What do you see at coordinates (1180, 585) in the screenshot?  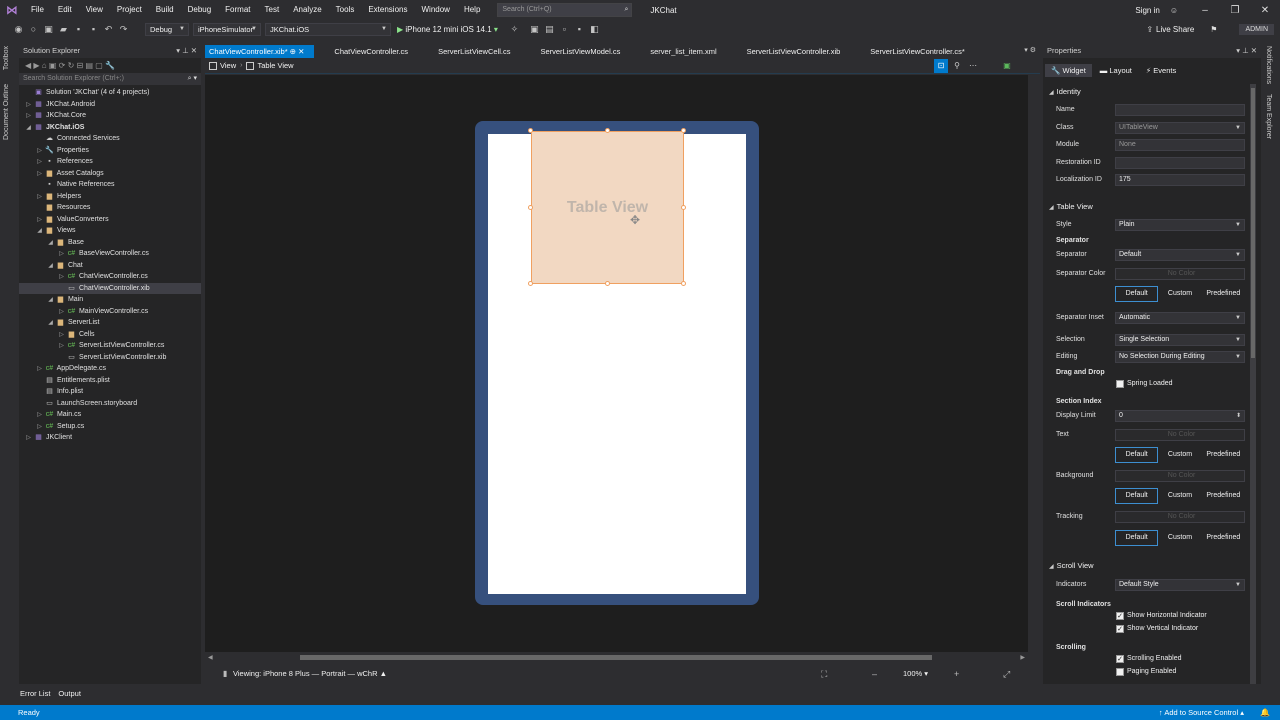 I see `indicators-dropdown: Default Style ▼` at bounding box center [1180, 585].